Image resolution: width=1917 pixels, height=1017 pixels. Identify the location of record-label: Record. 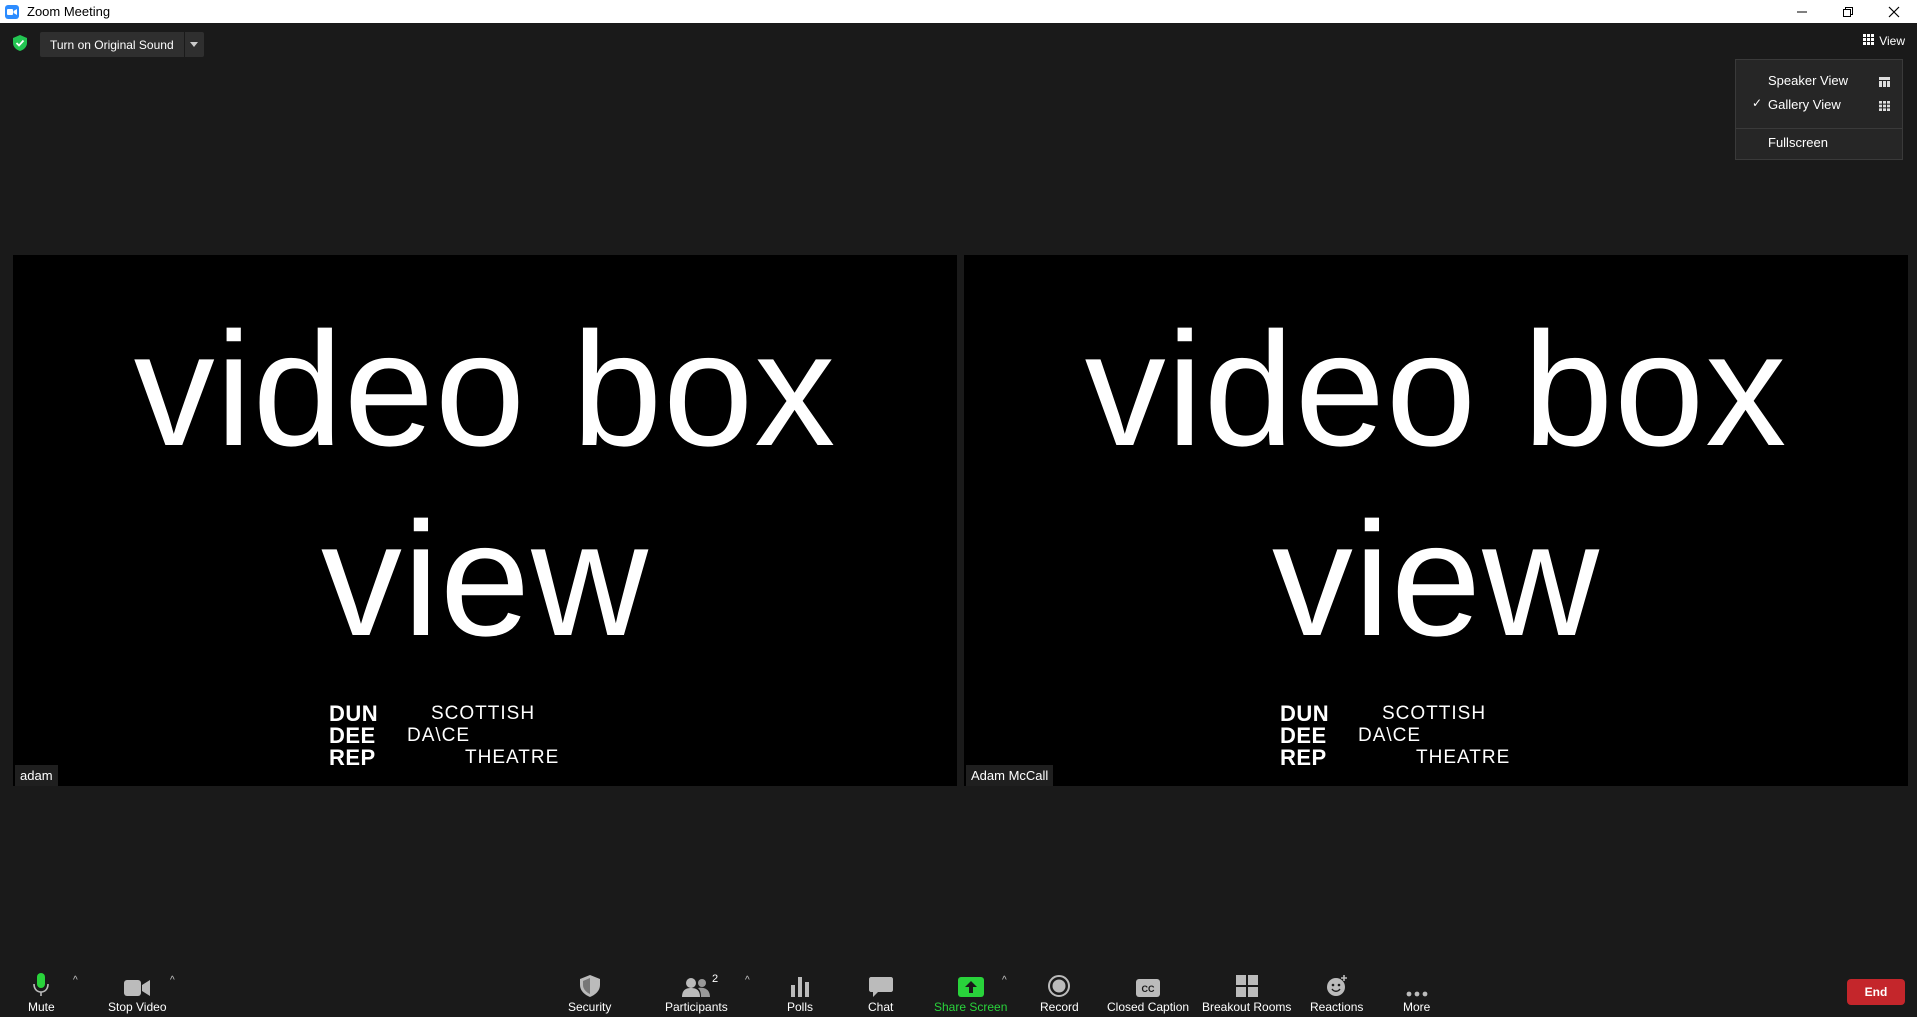
(1059, 1007).